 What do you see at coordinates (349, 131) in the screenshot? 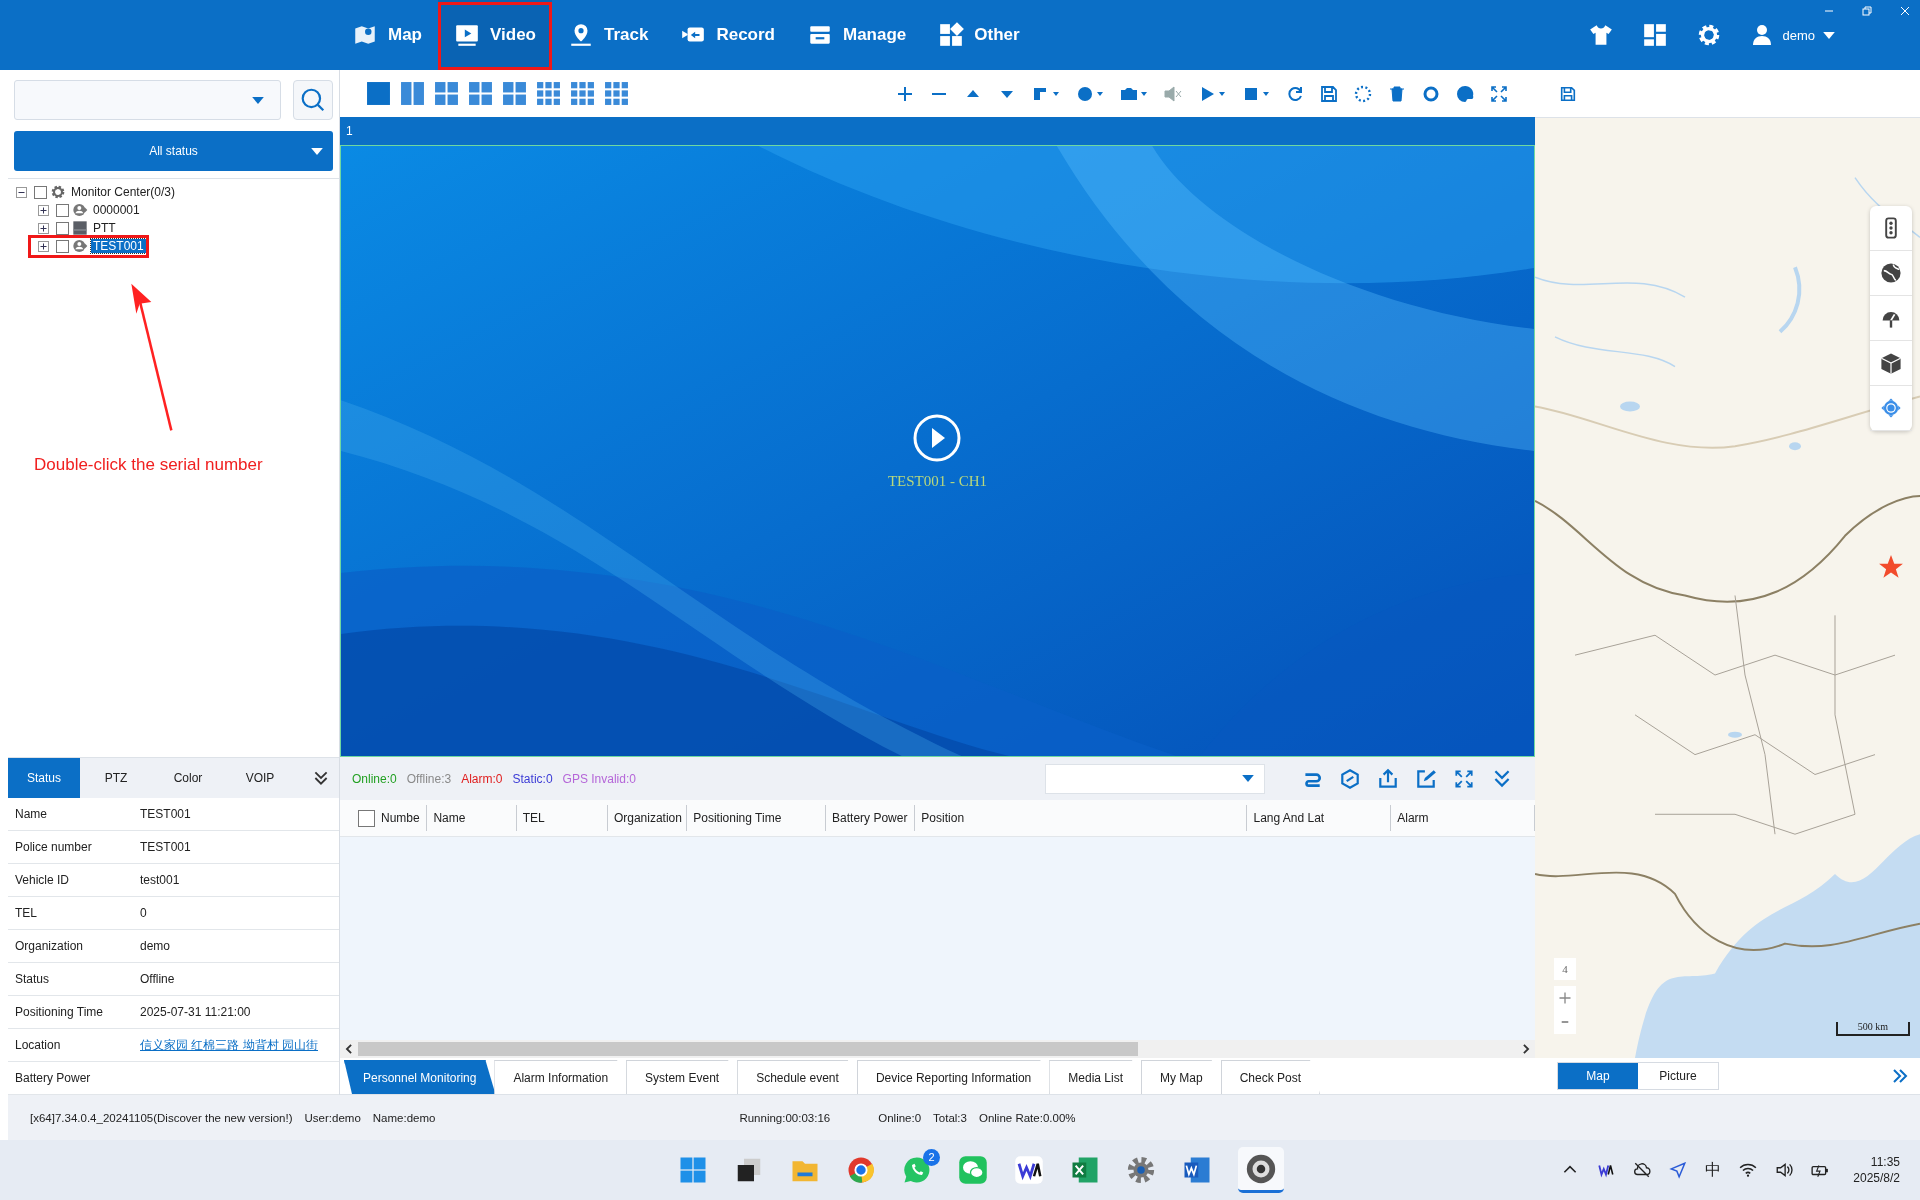
I see `window-number: 1` at bounding box center [349, 131].